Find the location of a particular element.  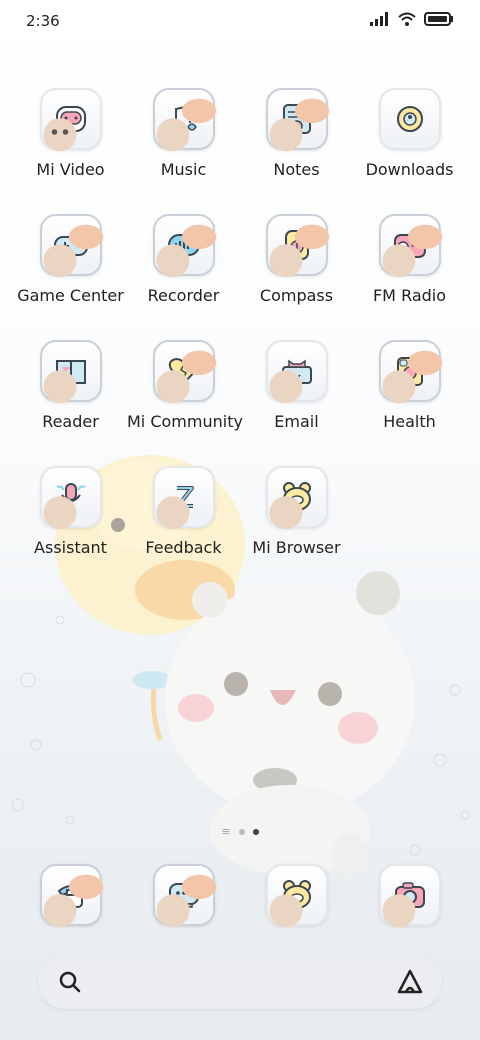

page-indicator: ≡ is located at coordinates (240, 831).